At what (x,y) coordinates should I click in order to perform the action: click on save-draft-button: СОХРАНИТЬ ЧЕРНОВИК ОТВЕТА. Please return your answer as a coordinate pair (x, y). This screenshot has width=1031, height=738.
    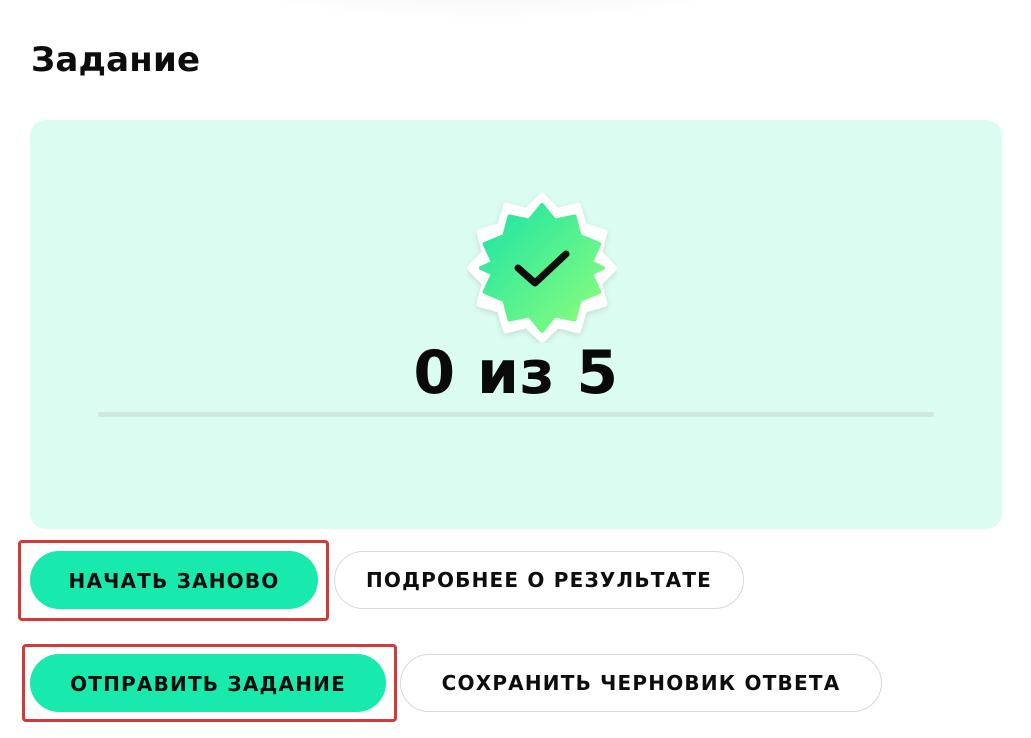
    Looking at the image, I should click on (641, 683).